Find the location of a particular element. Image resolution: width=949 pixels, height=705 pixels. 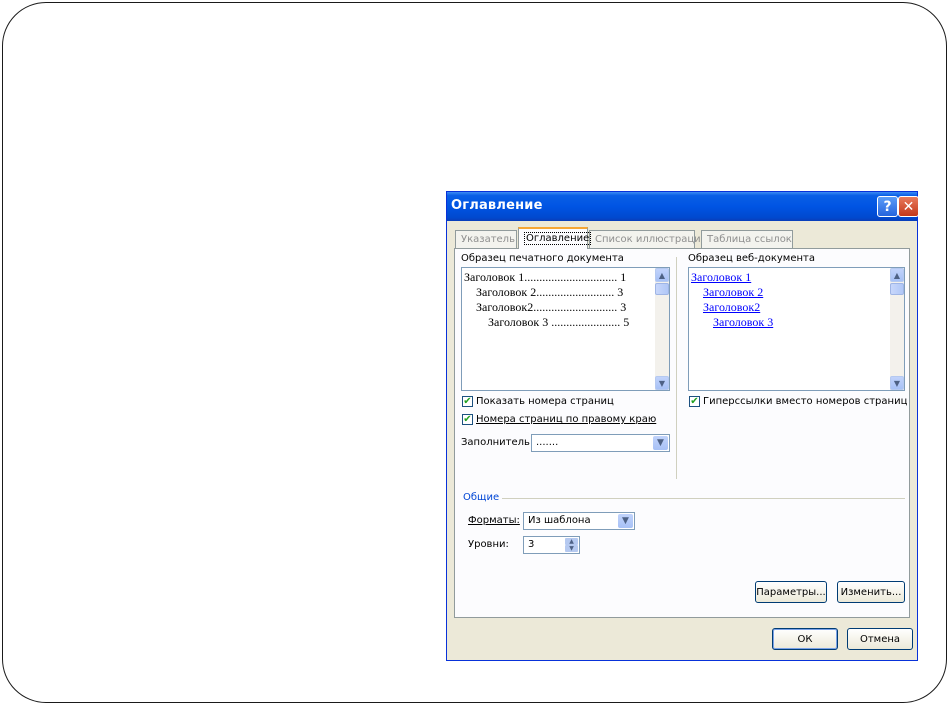

help-button: ? is located at coordinates (887, 206).